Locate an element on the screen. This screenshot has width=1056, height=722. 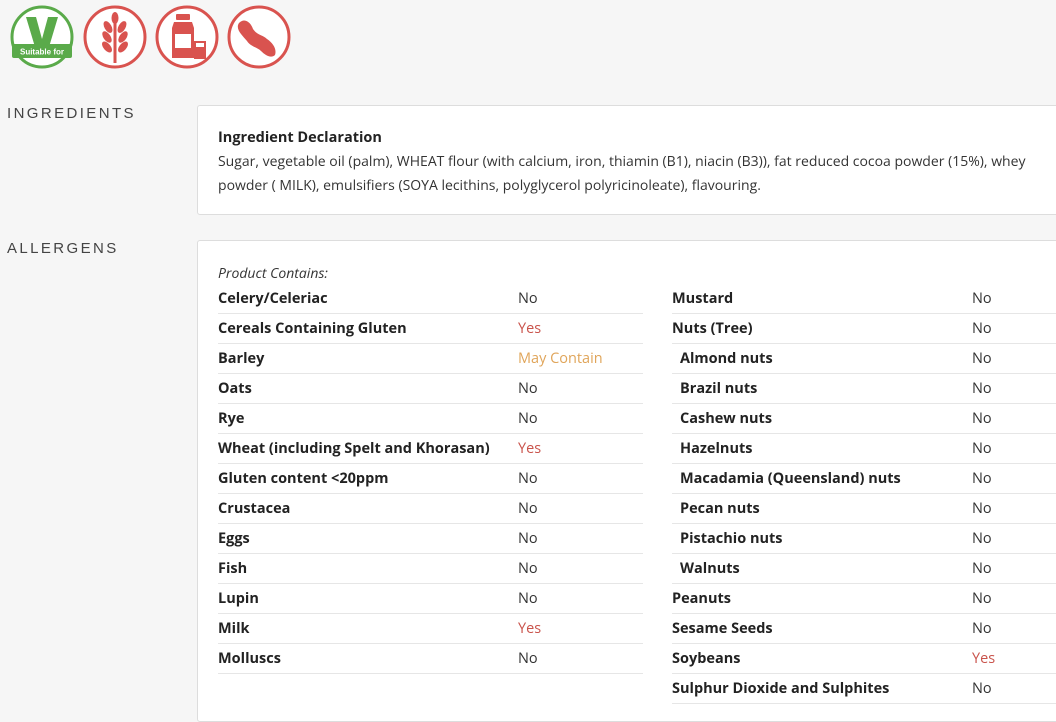
allergen-name: Eggs is located at coordinates (234, 538).